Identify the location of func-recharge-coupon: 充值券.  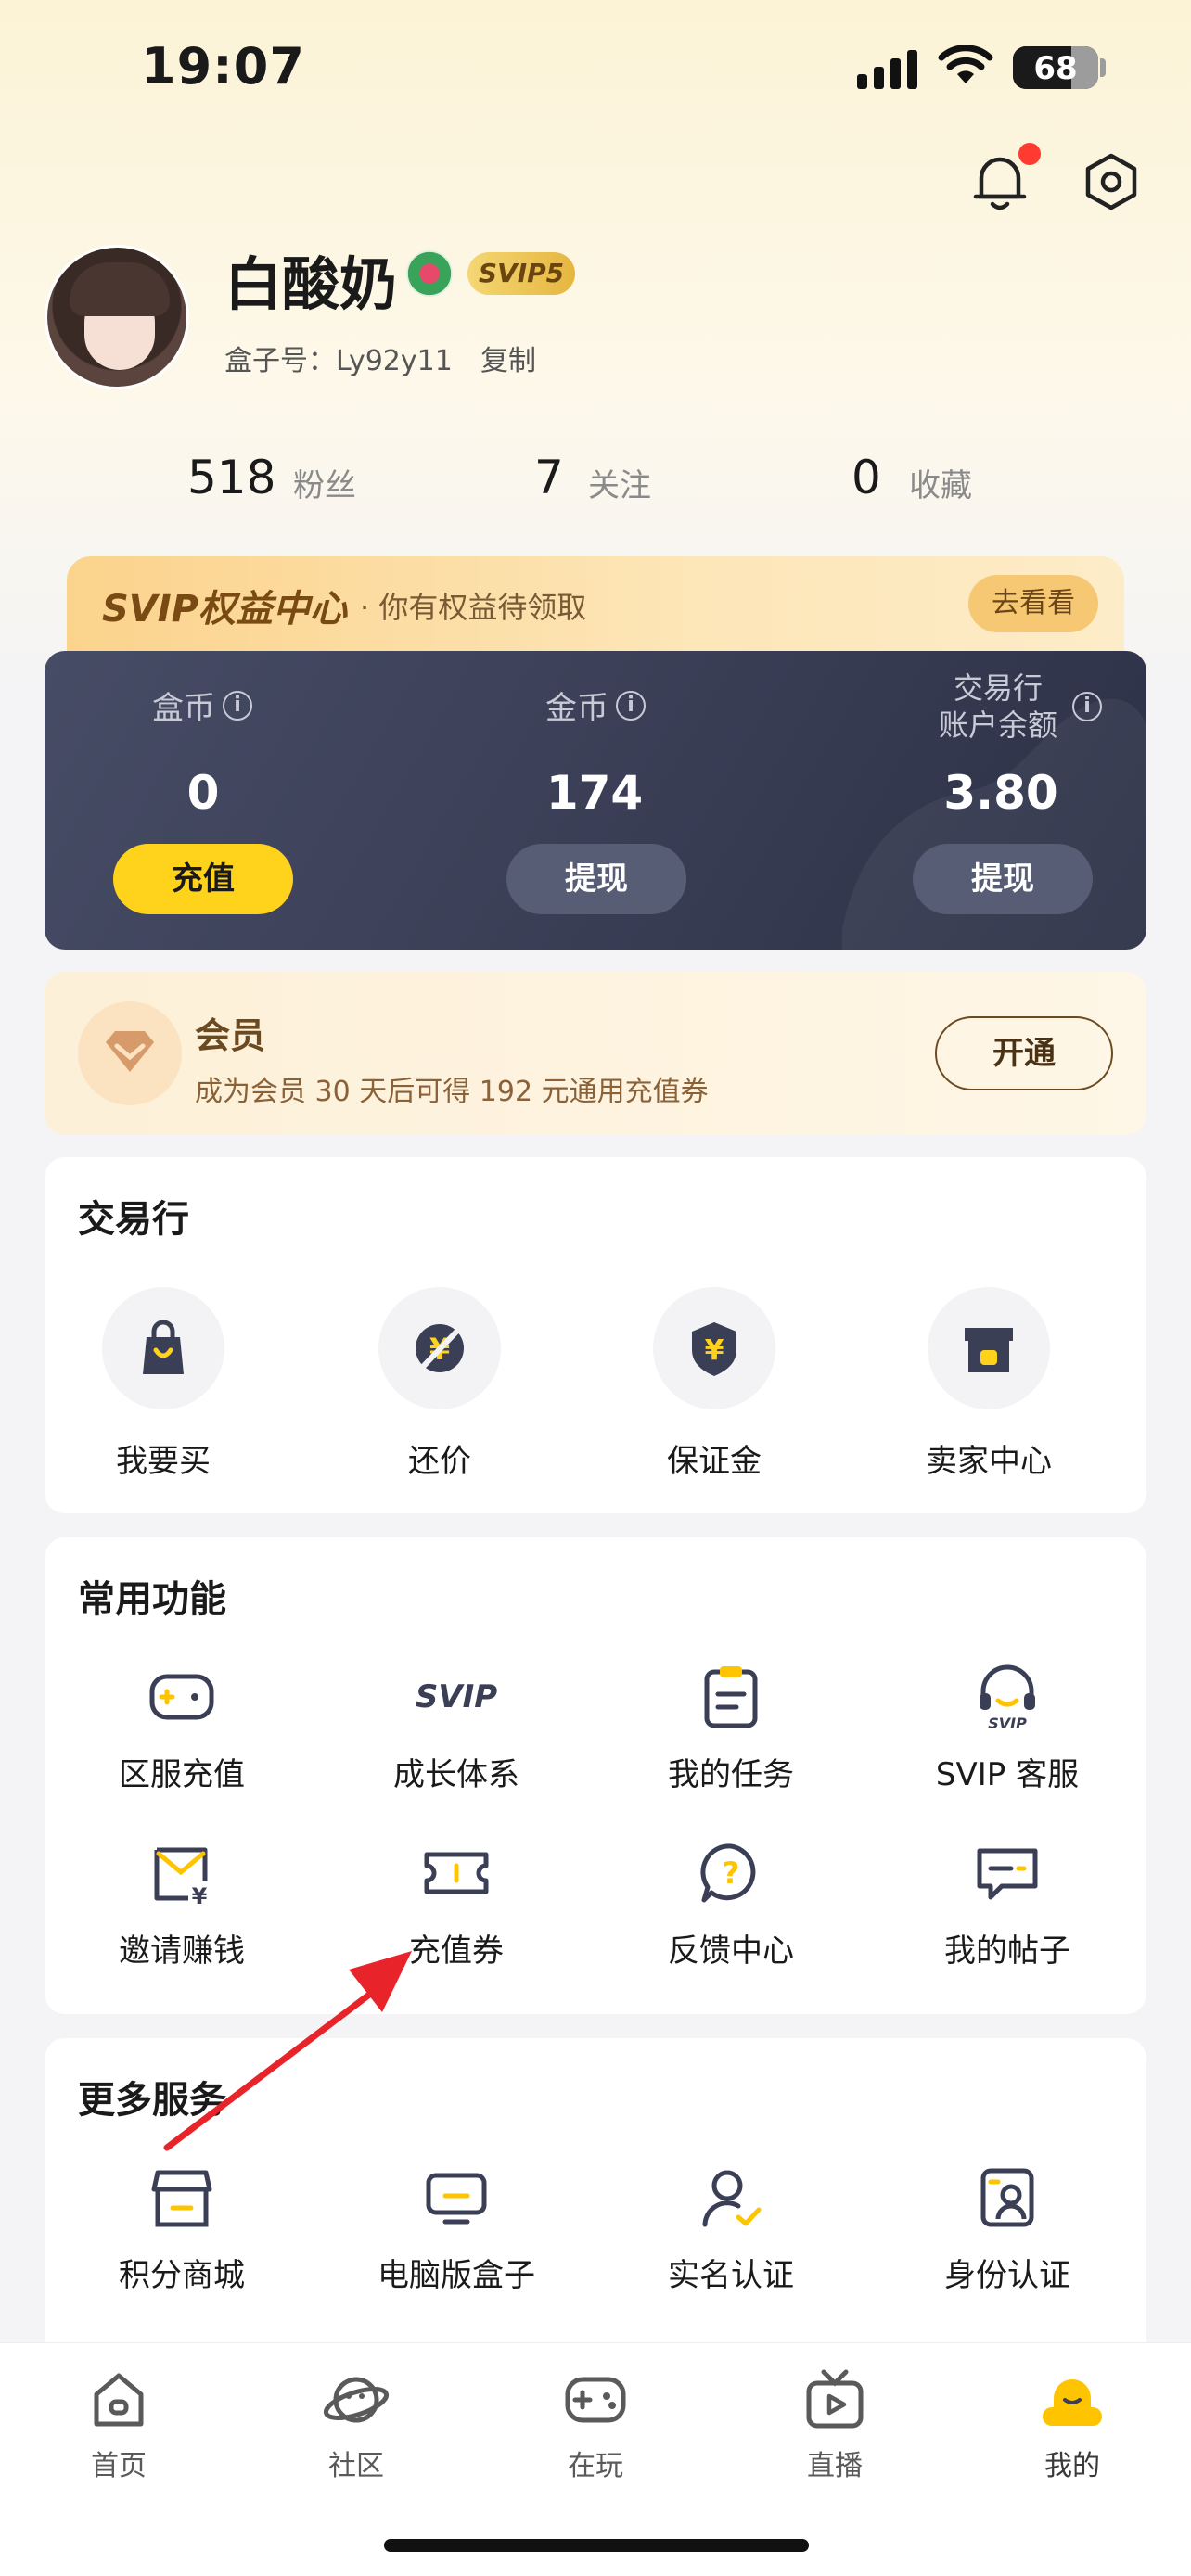
(456, 1903).